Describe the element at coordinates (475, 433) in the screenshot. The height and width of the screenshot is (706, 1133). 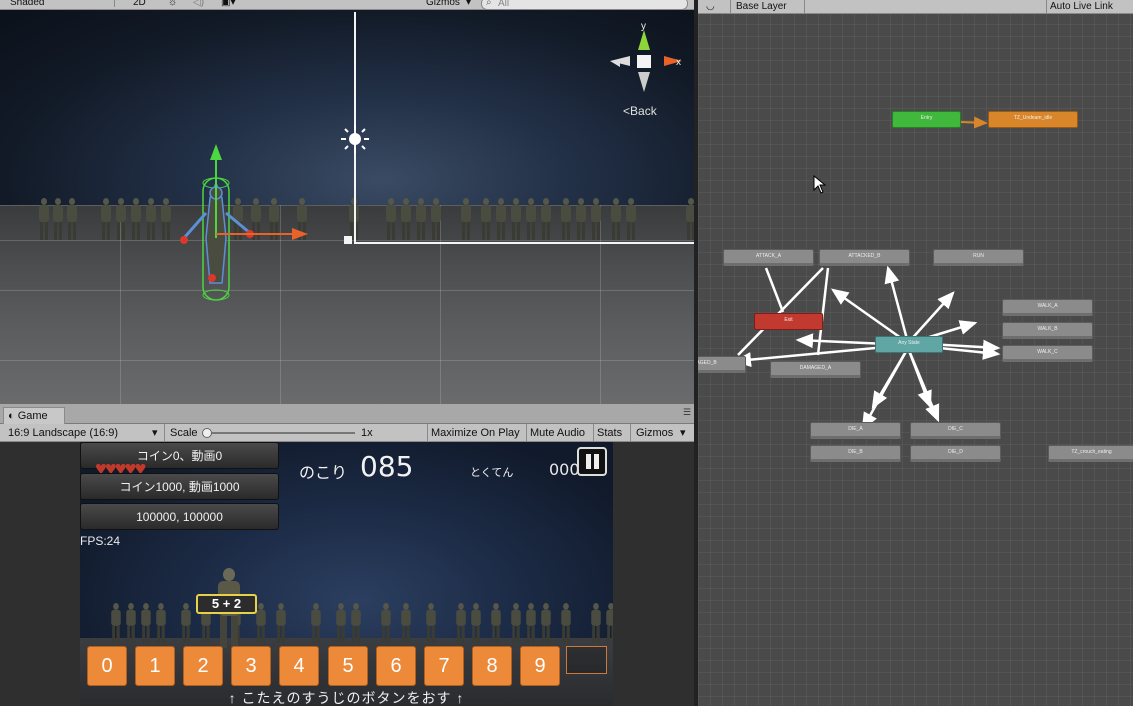
I see `maximize-on-play-button: Maximize On Play` at that location.